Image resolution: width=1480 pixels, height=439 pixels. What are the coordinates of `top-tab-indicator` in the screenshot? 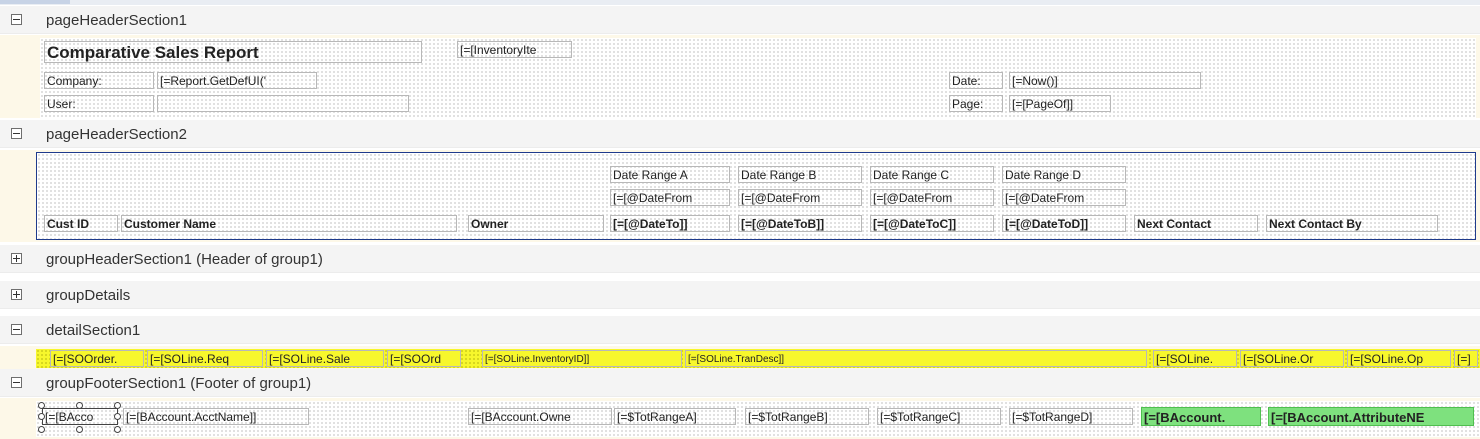 It's located at (35, 2).